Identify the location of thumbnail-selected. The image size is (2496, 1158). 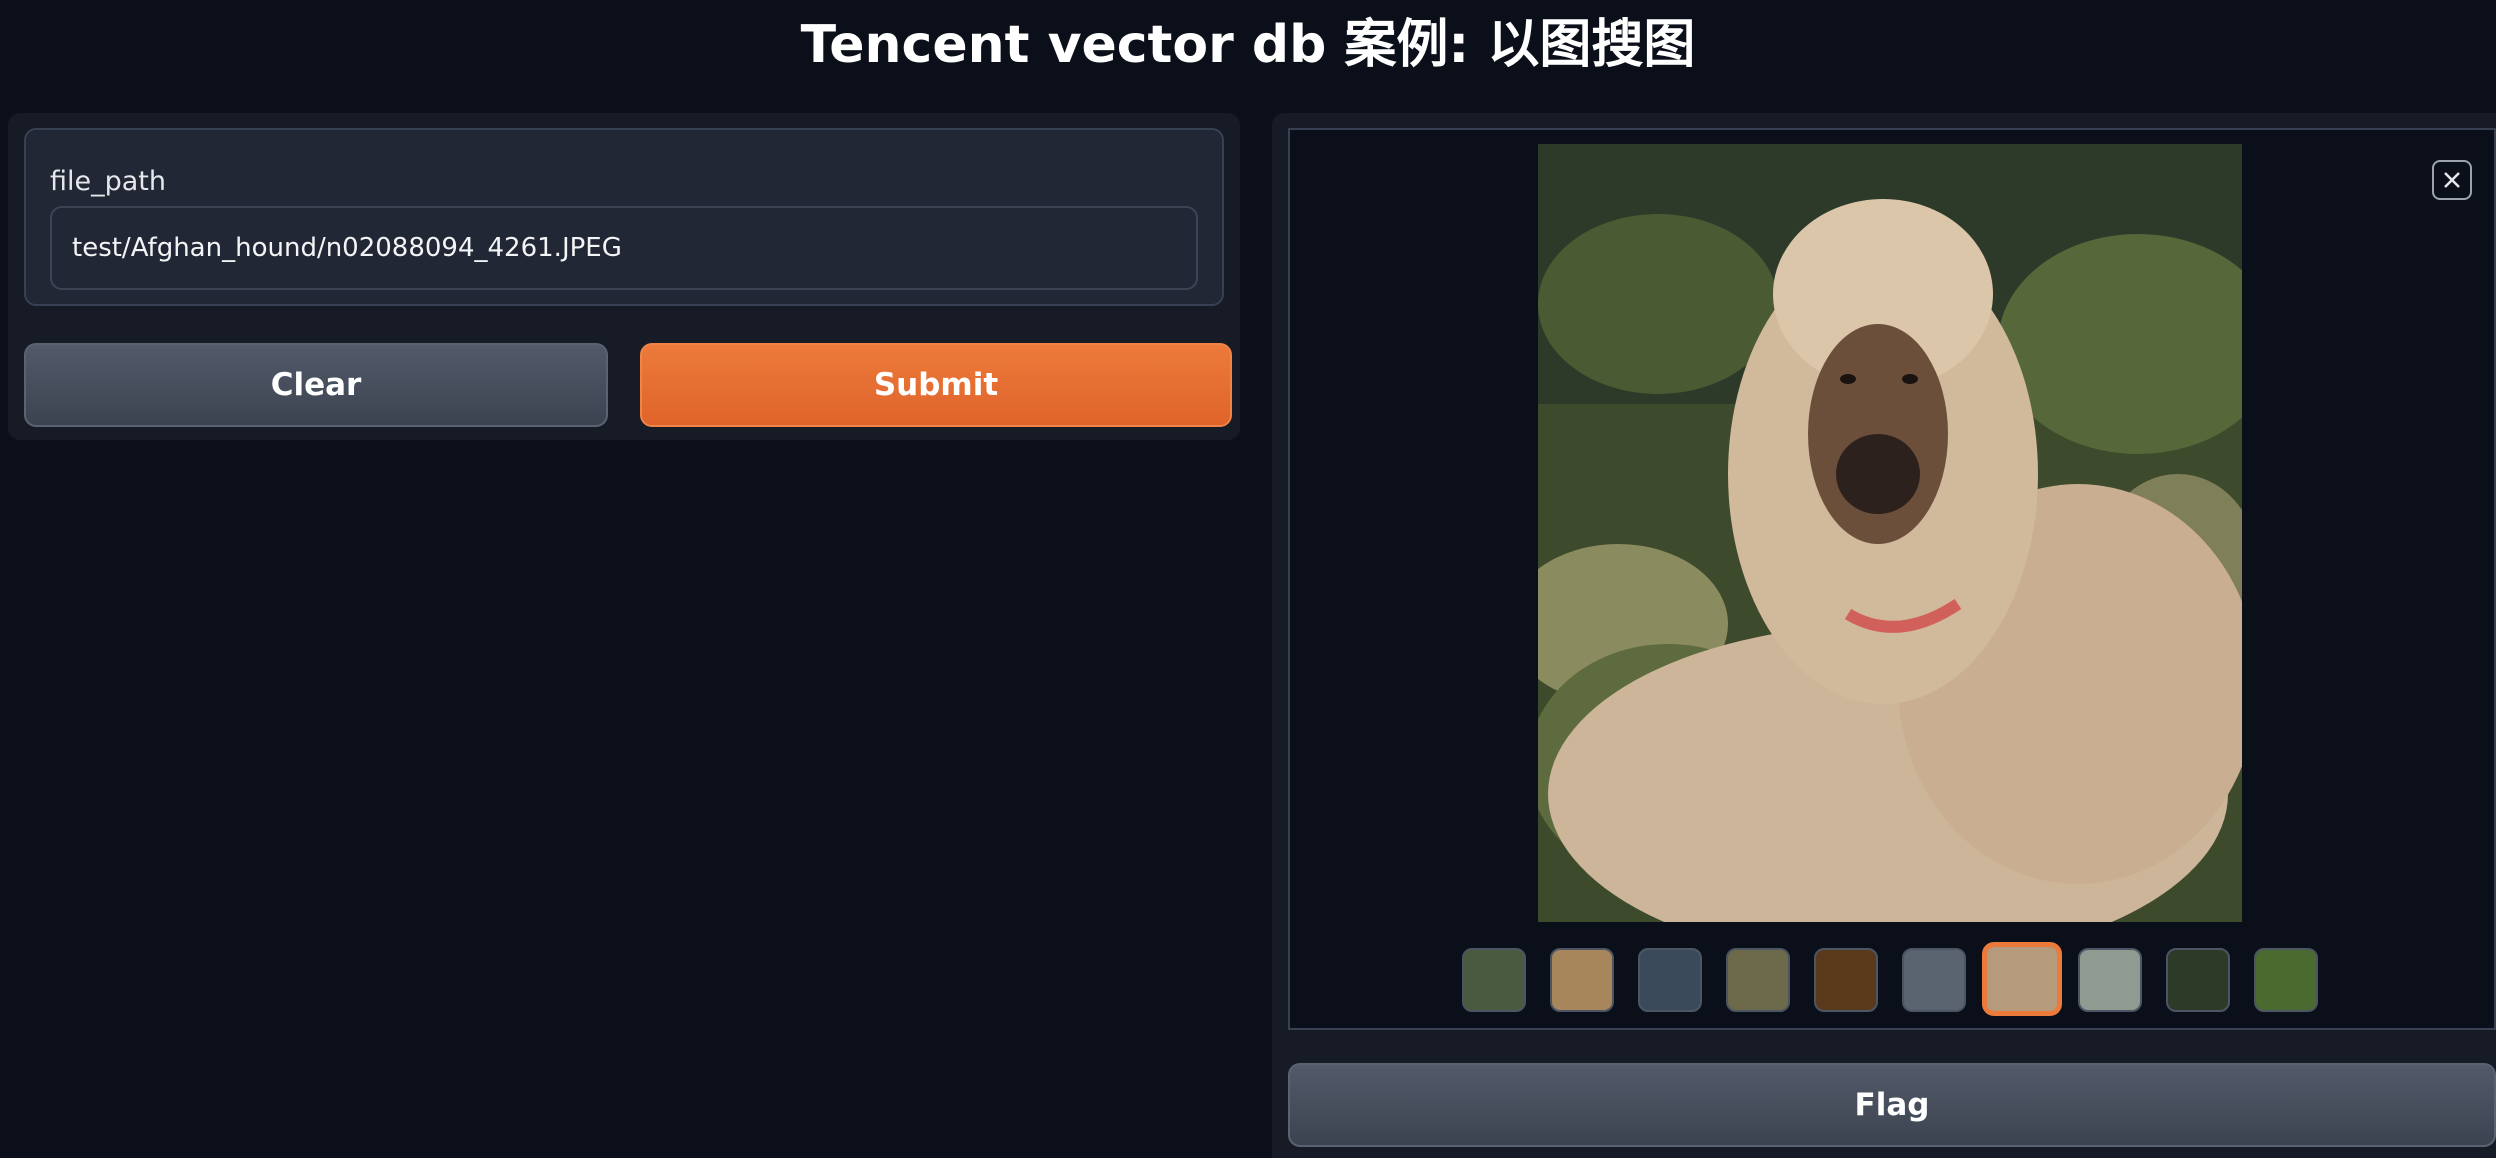
(2022, 979).